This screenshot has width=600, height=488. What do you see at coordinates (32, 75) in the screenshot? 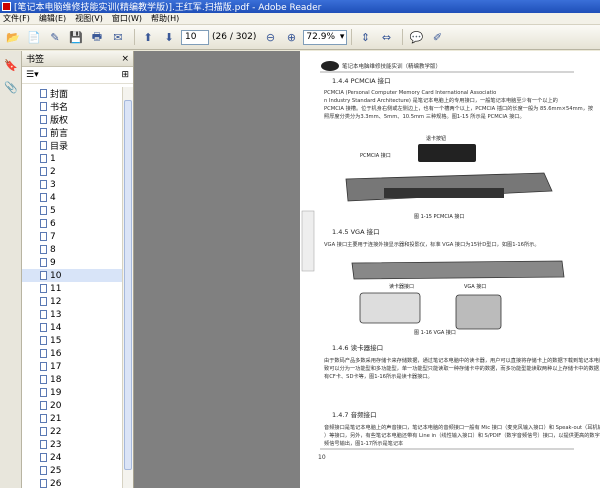
I see `options-icon: ☰▾` at bounding box center [32, 75].